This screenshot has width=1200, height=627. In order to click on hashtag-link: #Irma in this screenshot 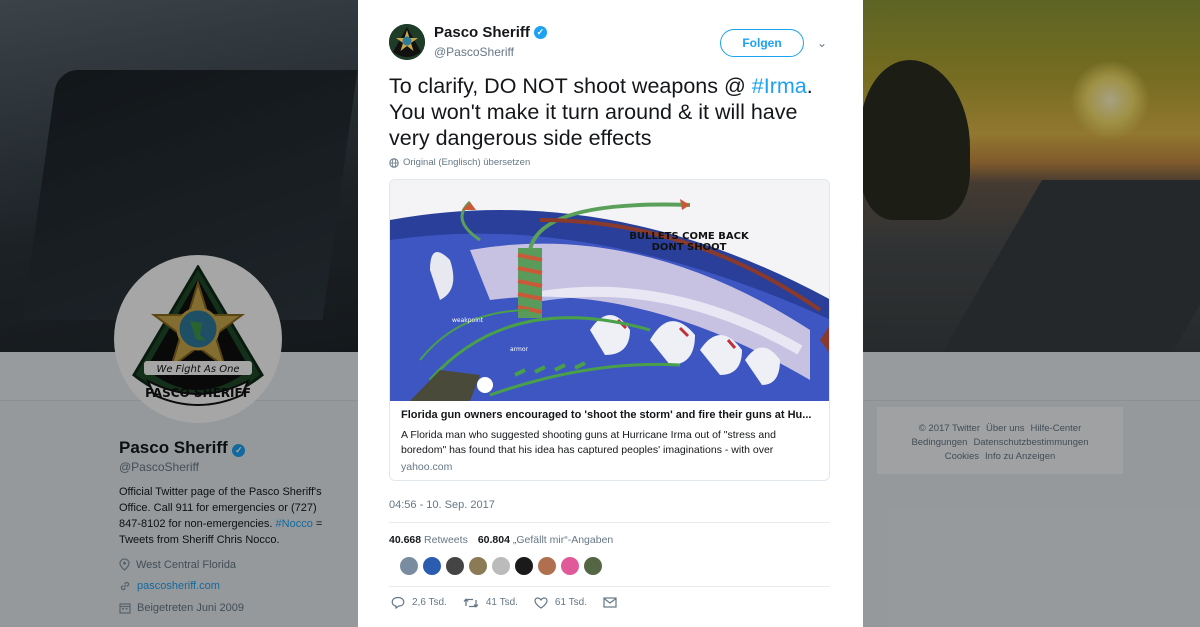, I will do `click(779, 86)`.